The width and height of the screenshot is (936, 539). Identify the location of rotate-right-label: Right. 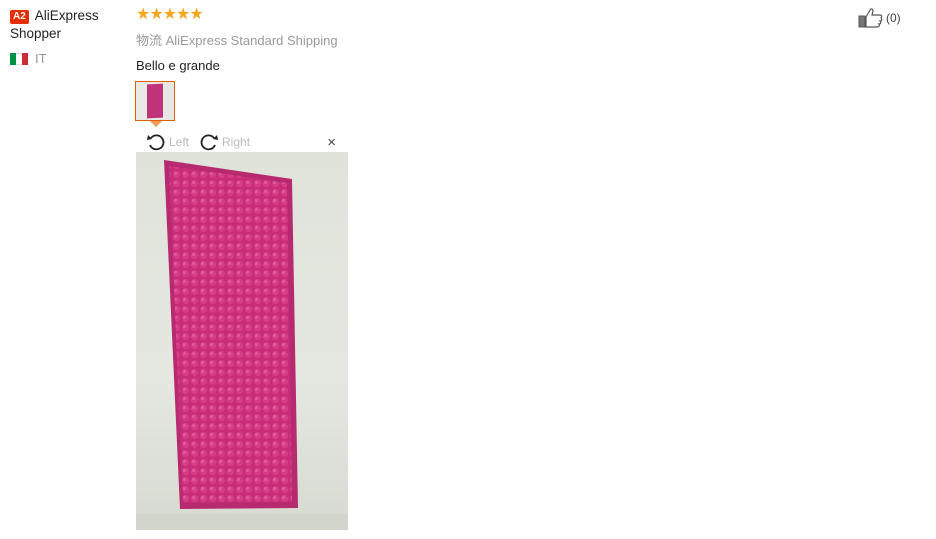
(236, 141).